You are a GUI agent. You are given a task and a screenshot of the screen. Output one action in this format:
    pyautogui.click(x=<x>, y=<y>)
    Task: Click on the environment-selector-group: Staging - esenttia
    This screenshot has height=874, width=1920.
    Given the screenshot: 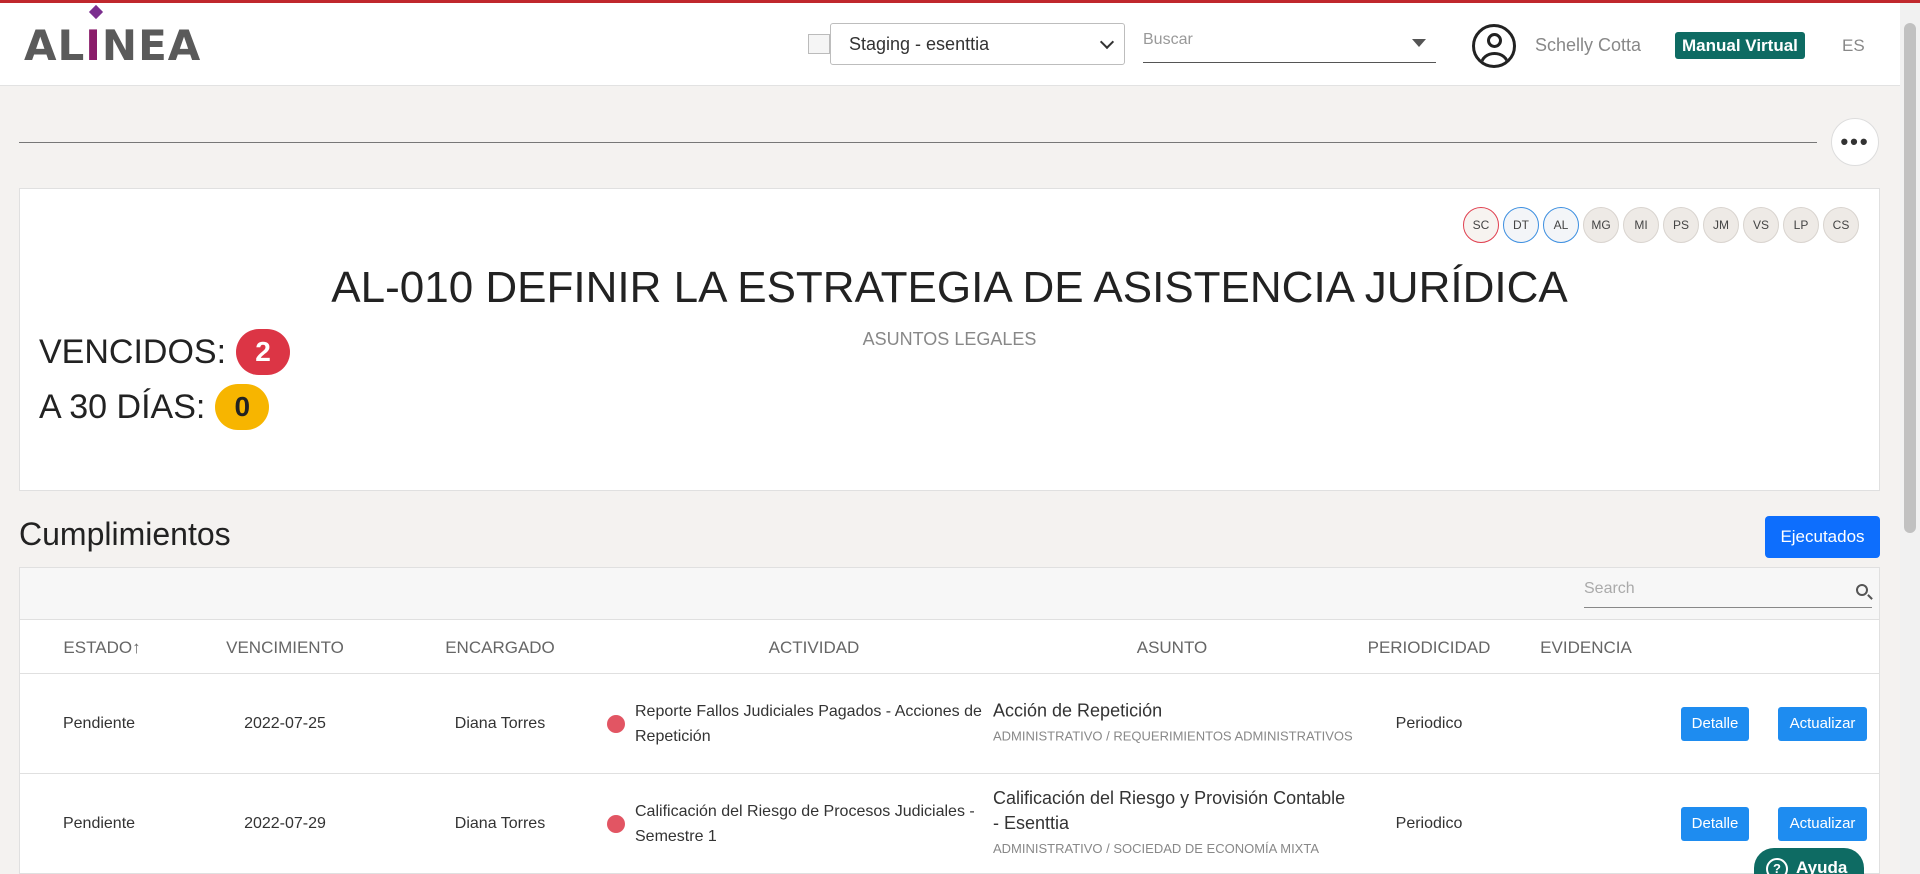 What is the action you would take?
    pyautogui.click(x=966, y=44)
    